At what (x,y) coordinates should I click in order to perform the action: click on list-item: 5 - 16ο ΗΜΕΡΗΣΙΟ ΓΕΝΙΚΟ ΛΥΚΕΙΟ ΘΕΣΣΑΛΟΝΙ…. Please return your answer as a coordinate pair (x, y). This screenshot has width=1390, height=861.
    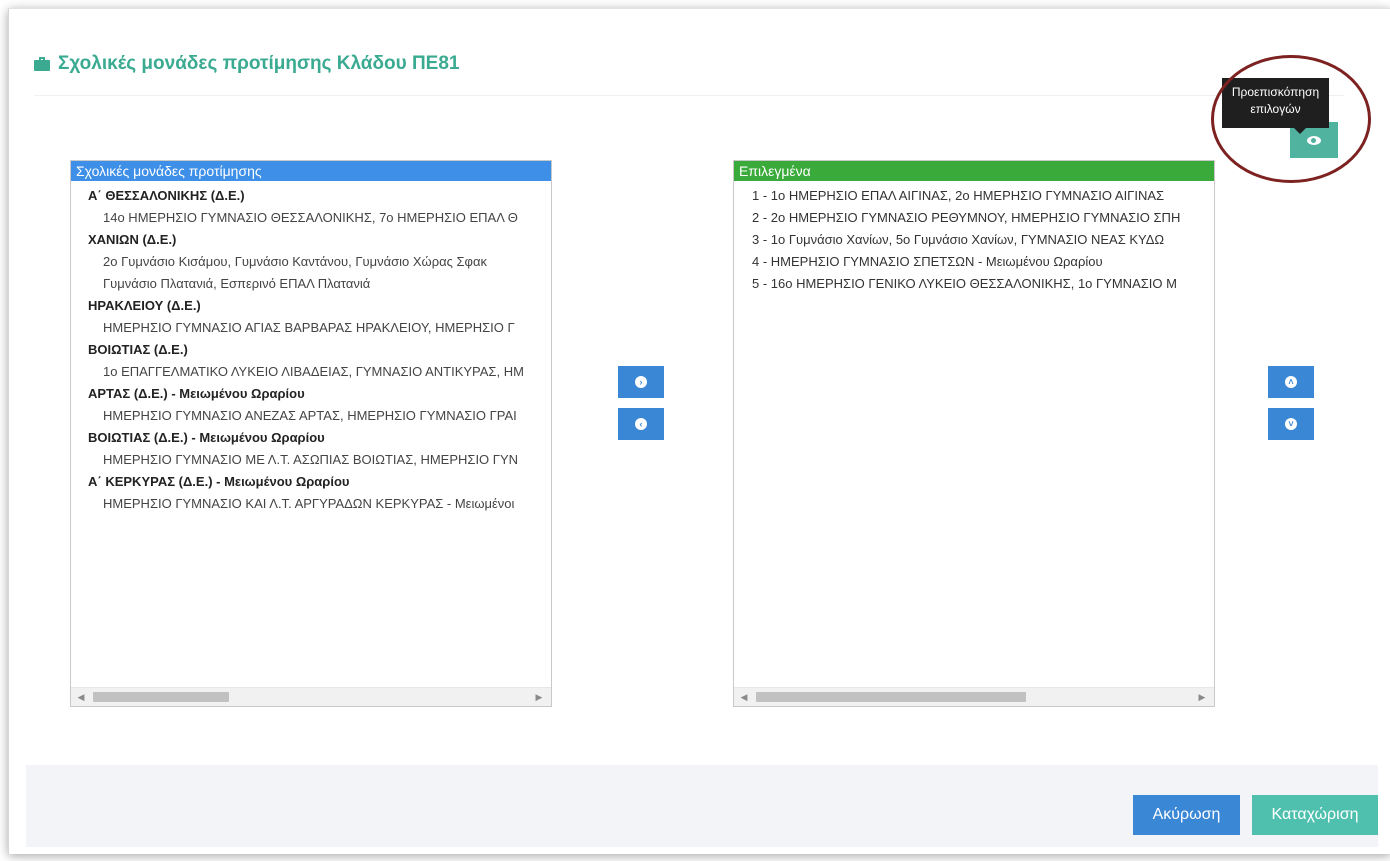
    Looking at the image, I should click on (974, 284).